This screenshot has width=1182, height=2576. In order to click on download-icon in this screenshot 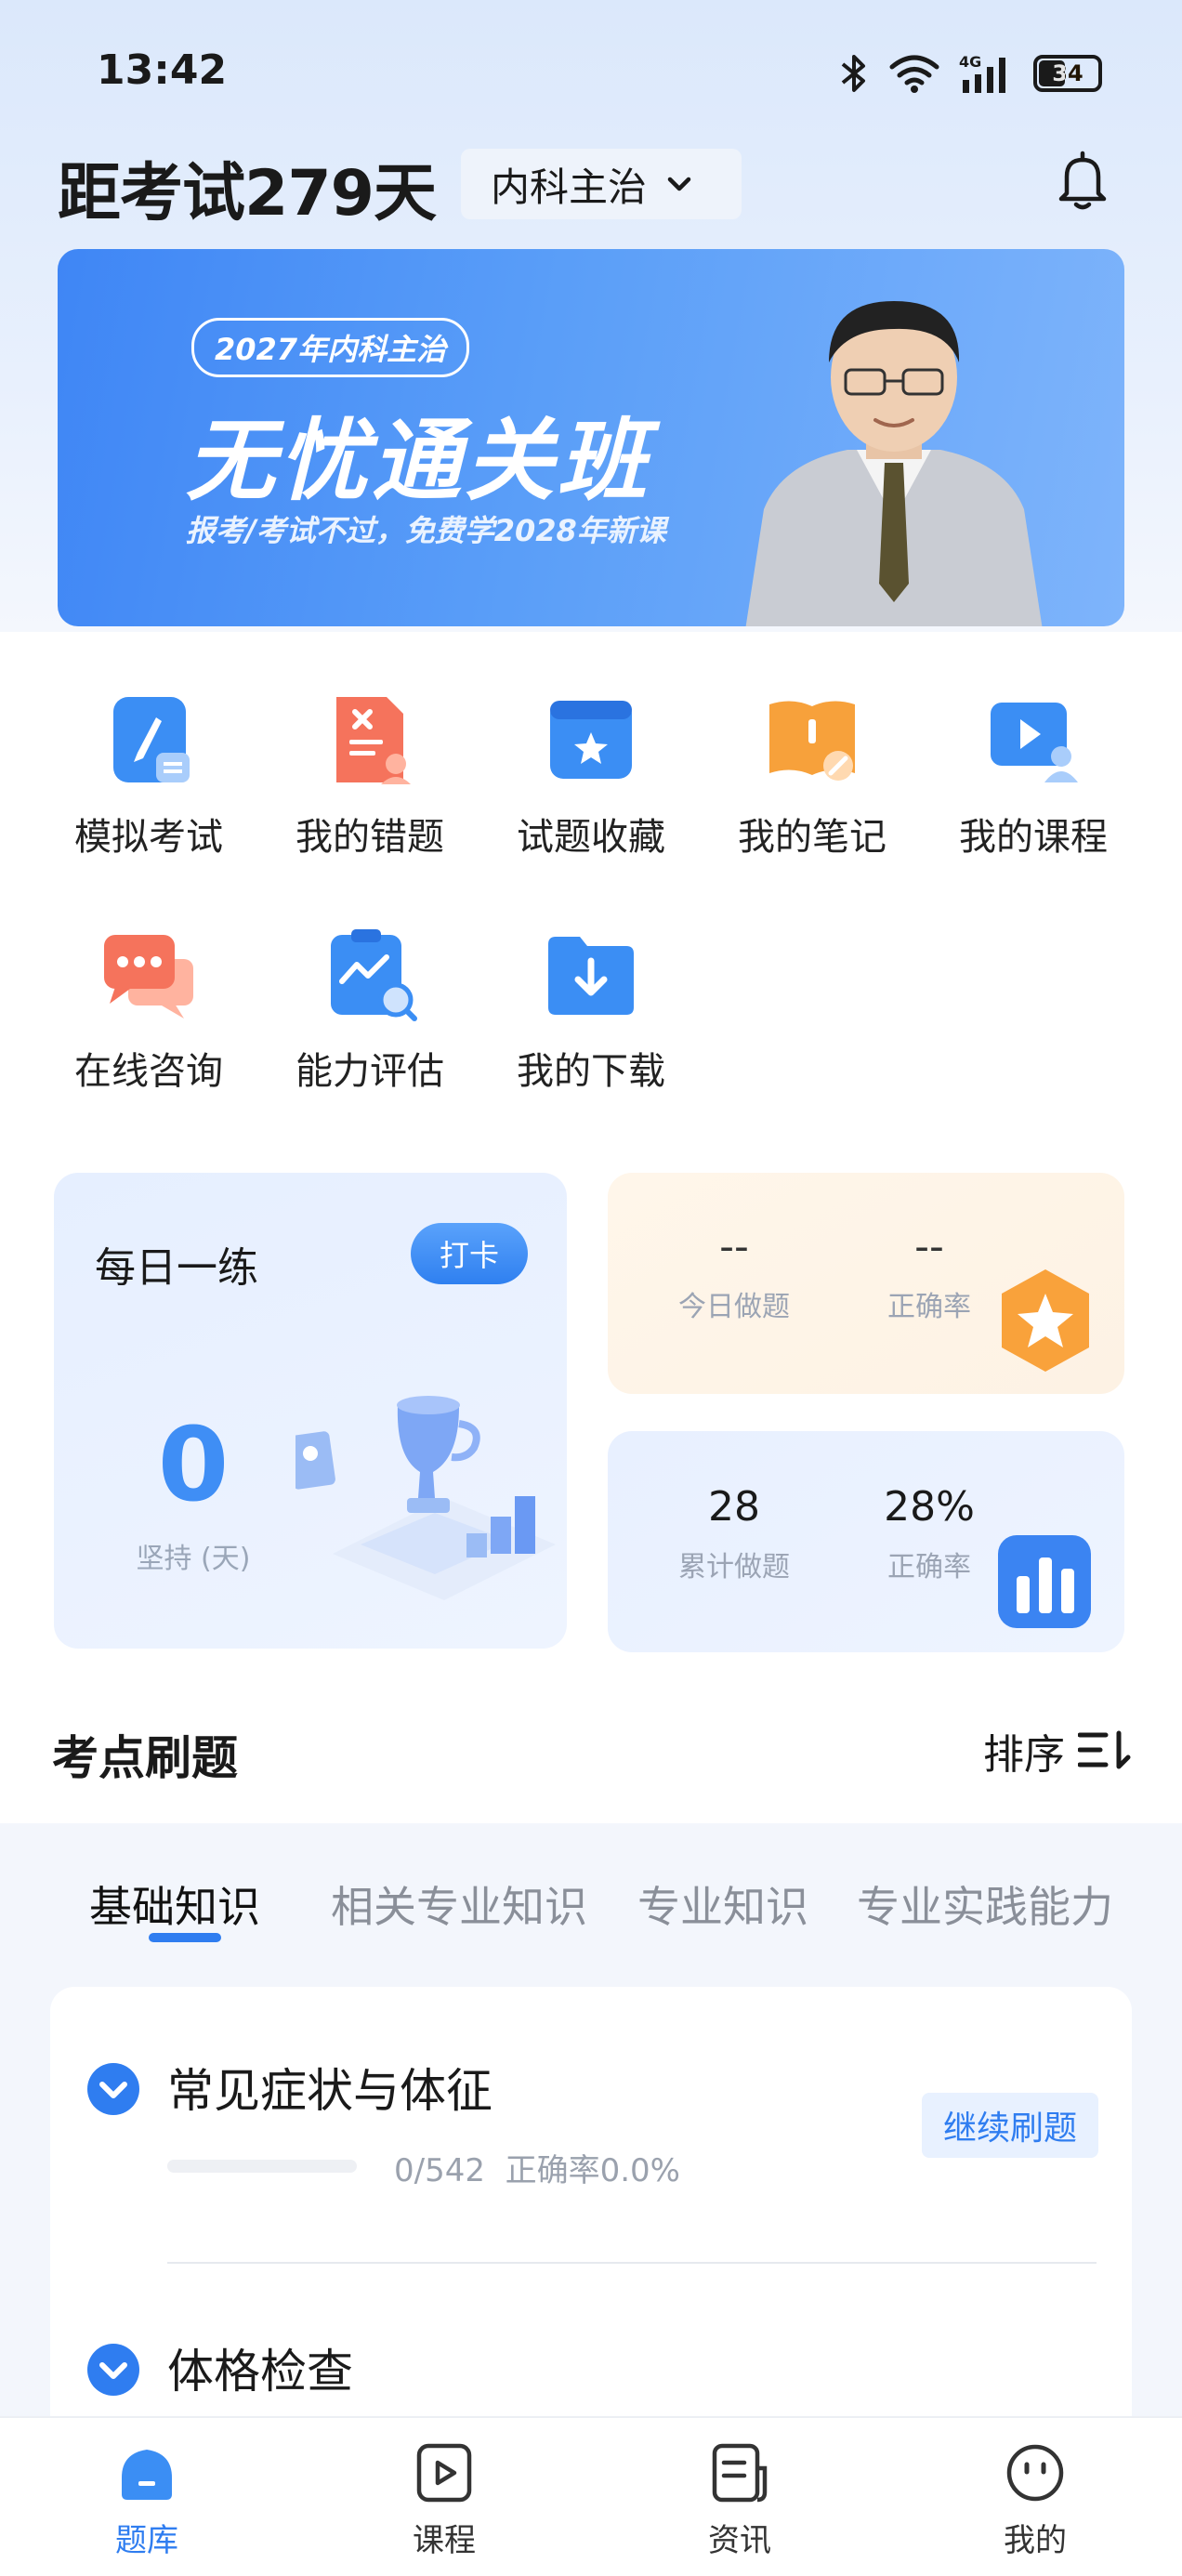, I will do `click(591, 976)`.